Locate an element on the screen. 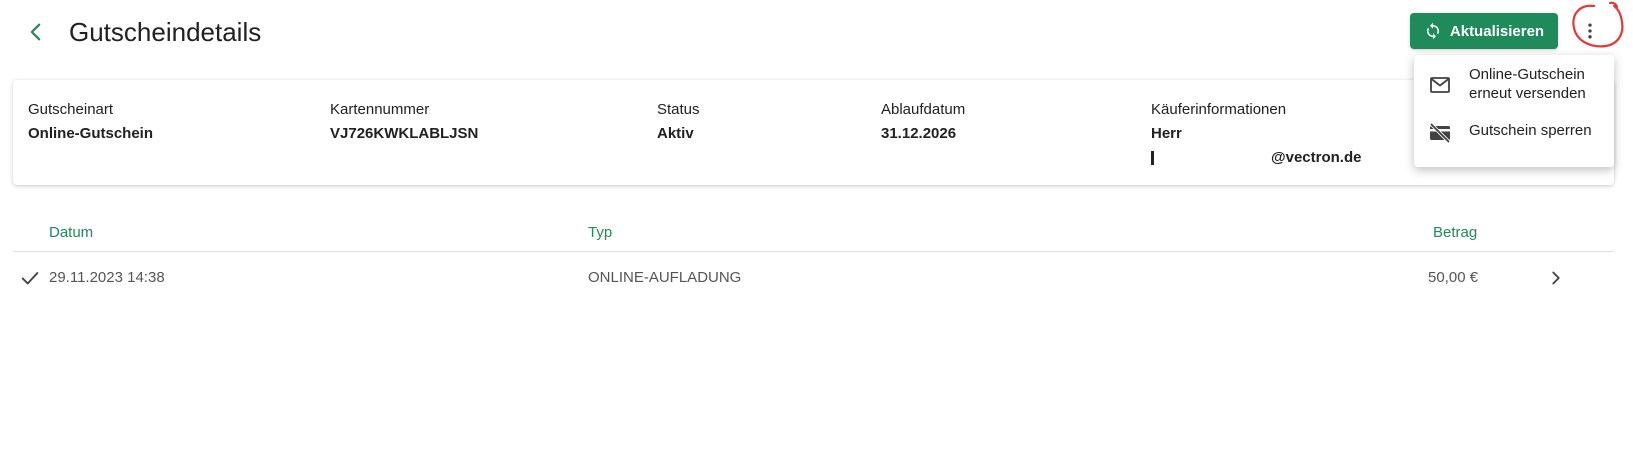 The height and width of the screenshot is (450, 1633). column-header-amount: Betrag is located at coordinates (1455, 232).